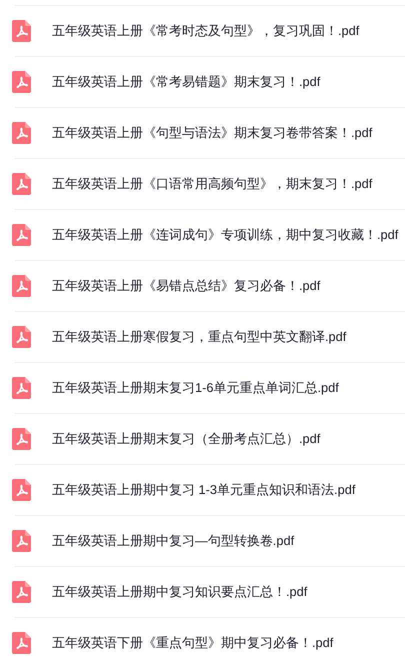 Image resolution: width=405 pixels, height=665 pixels. I want to click on file-row: 五年级英语上册期末复习1-6单元重点单词汇总.pdf, so click(210, 387).